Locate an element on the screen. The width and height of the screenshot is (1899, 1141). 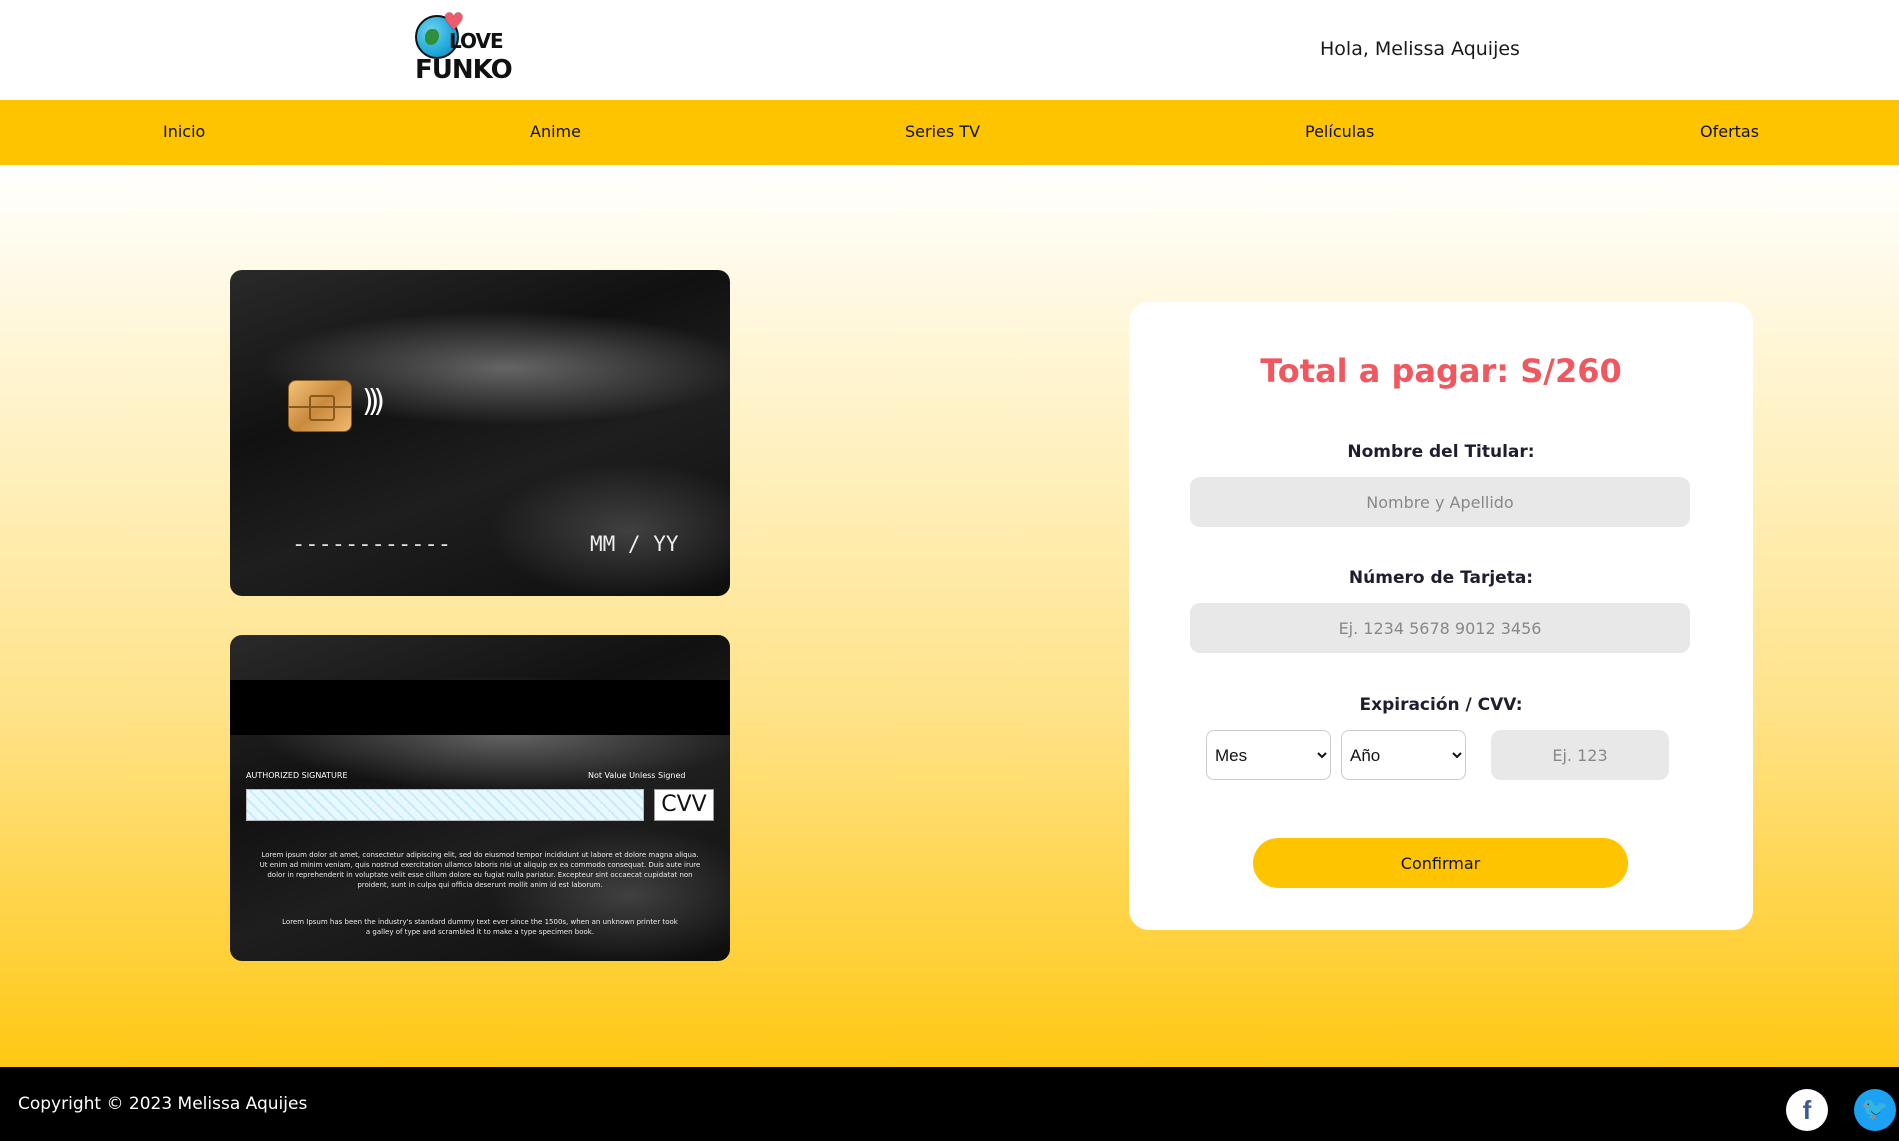
name-input is located at coordinates (1440, 502).